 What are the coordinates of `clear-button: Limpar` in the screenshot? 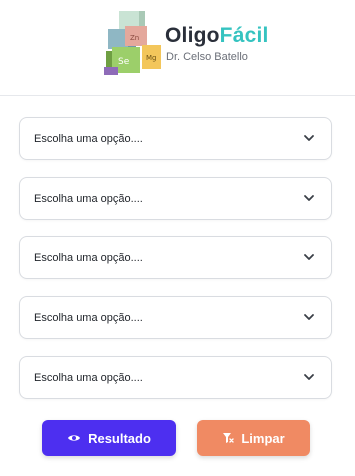 It's located at (253, 438).